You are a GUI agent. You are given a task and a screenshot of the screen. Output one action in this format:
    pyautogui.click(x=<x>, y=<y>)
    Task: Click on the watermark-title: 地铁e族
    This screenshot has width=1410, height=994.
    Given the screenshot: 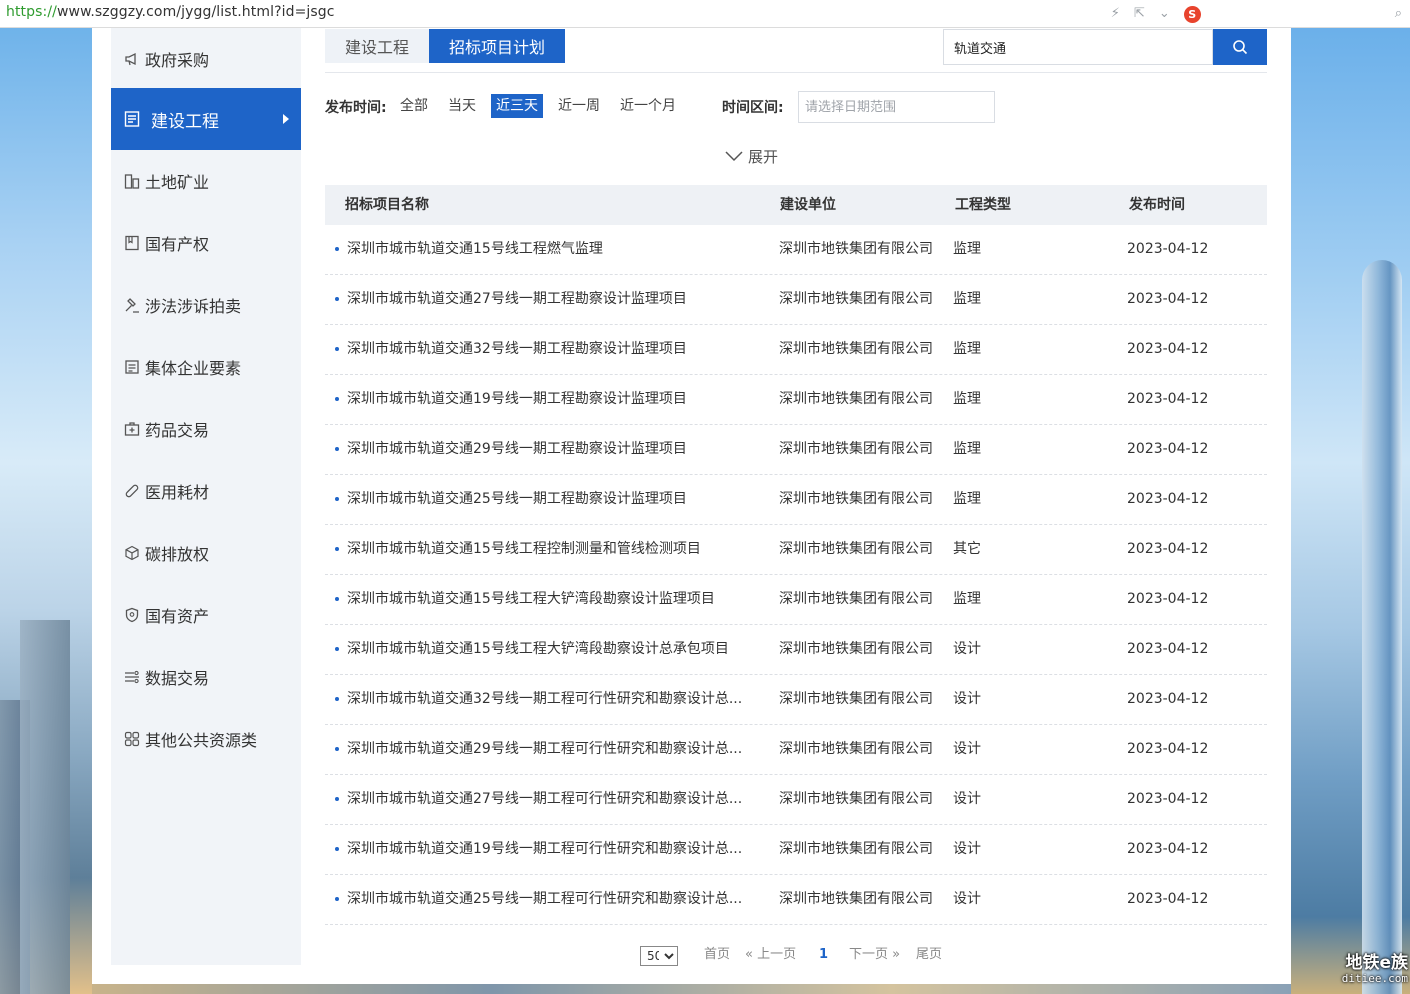 What is the action you would take?
    pyautogui.click(x=1376, y=963)
    